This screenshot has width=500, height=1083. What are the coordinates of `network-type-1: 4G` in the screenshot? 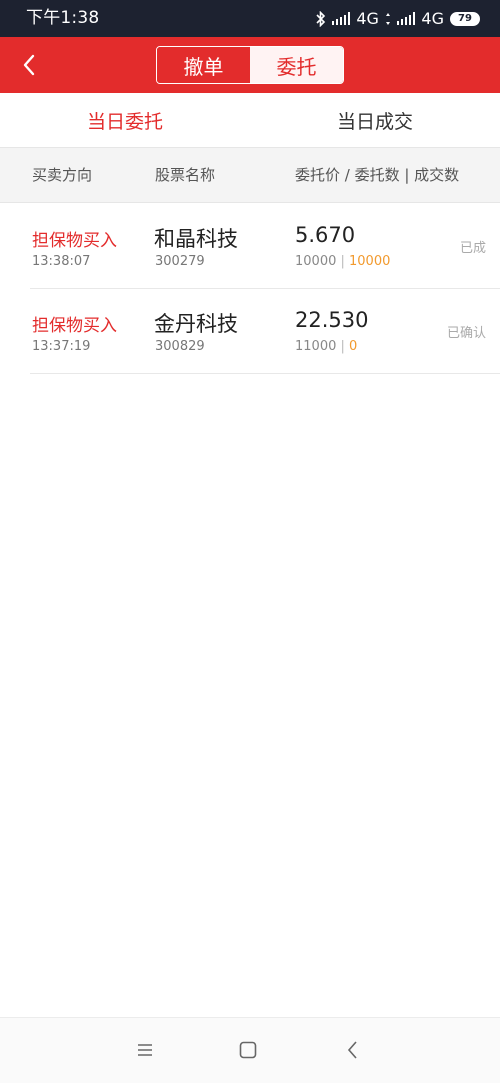 It's located at (367, 18).